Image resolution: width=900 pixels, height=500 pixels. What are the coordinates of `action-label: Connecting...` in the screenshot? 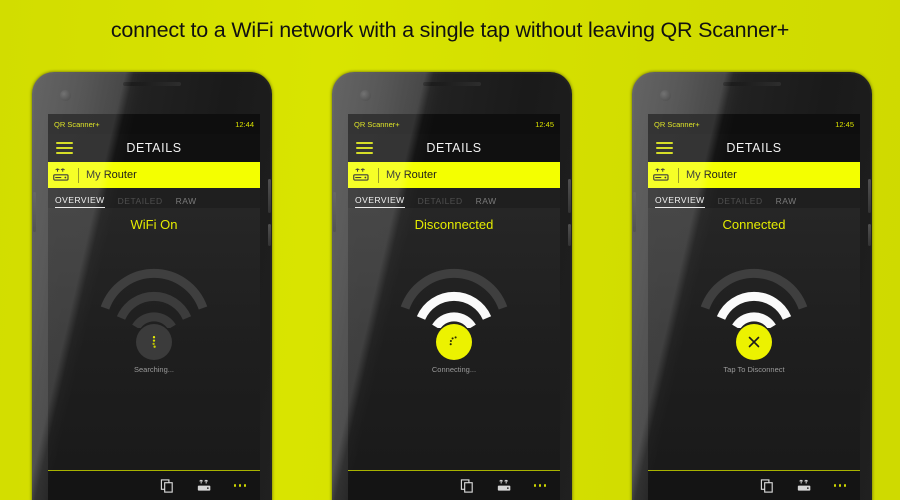 It's located at (454, 369).